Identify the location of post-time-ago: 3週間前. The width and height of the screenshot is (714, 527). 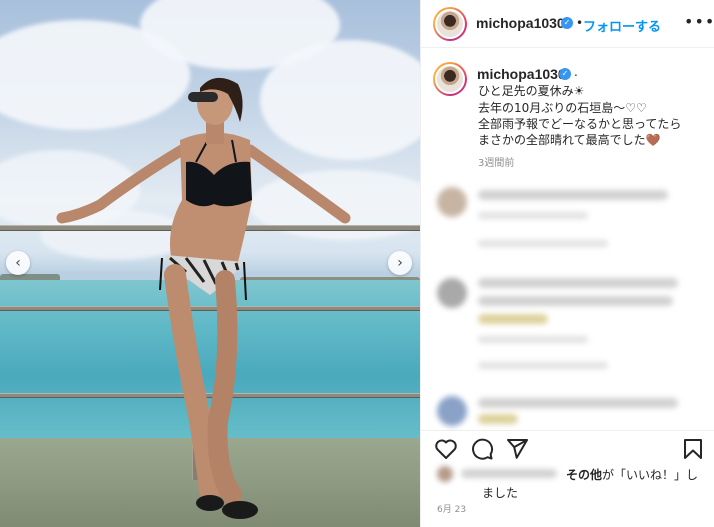
(496, 163).